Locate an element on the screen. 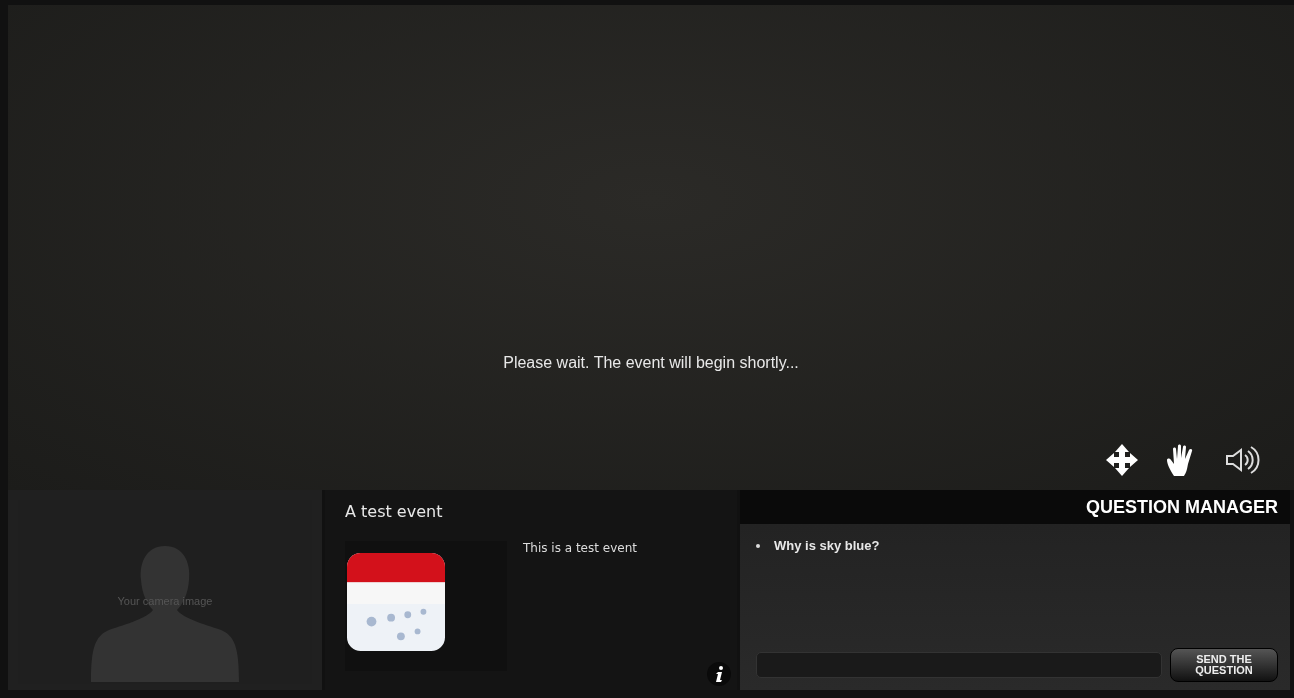 The image size is (1294, 698). move-icon is located at coordinates (1122, 460).